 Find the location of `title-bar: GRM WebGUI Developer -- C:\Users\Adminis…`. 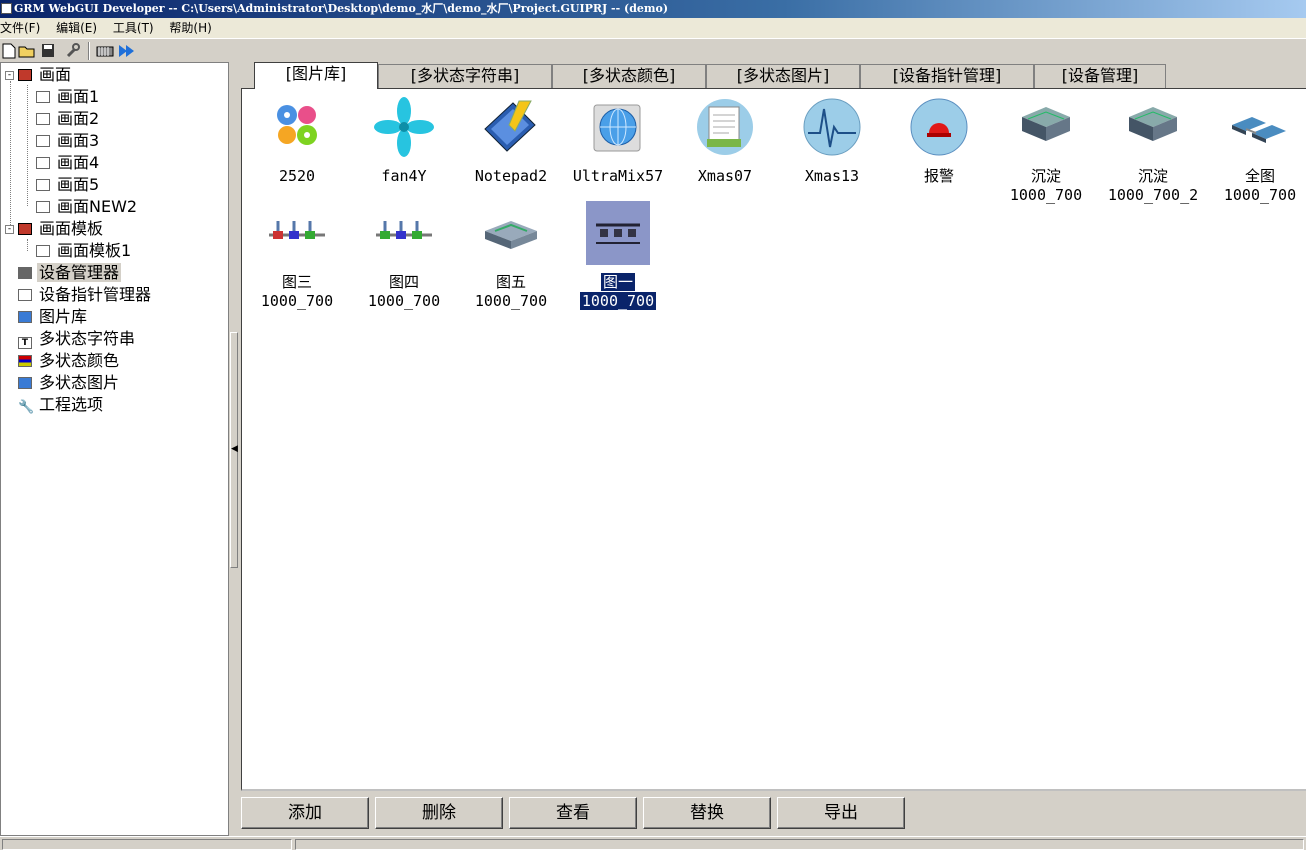

title-bar: GRM WebGUI Developer -- C:\Users\Adminis… is located at coordinates (653, 9).